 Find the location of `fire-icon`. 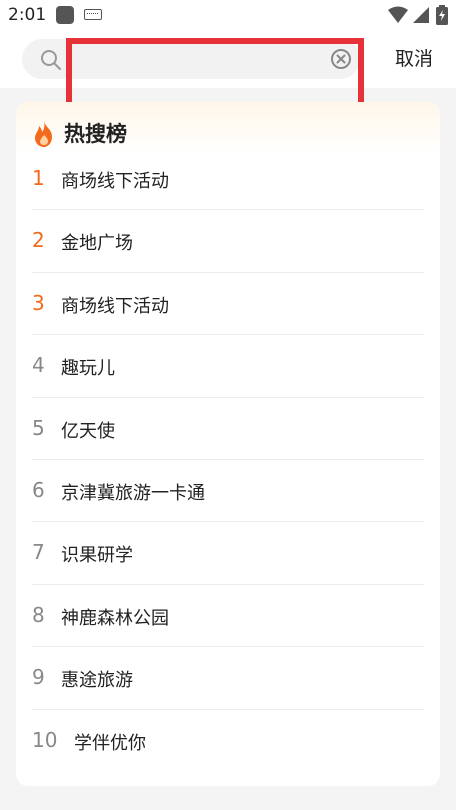

fire-icon is located at coordinates (43, 134).